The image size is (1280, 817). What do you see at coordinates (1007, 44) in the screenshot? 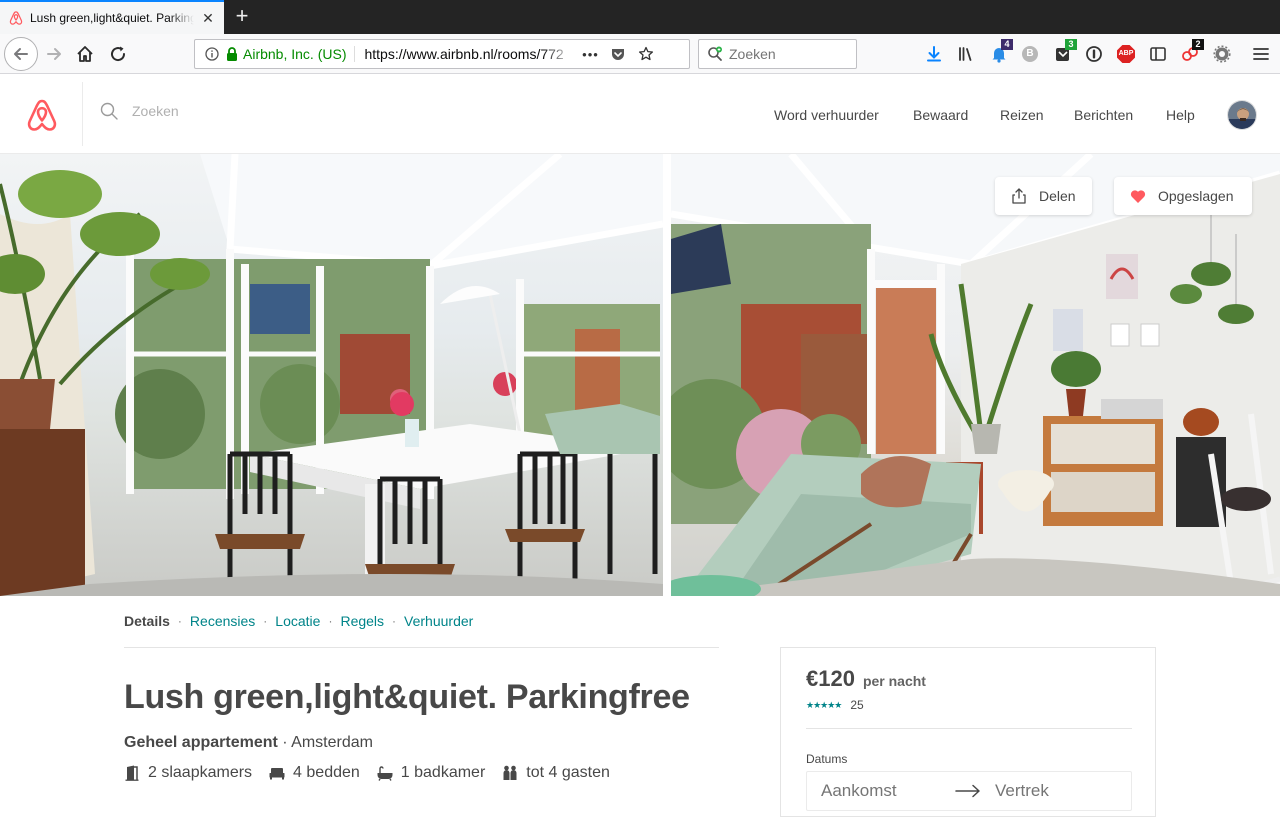
I see `notifications-badge: 4` at bounding box center [1007, 44].